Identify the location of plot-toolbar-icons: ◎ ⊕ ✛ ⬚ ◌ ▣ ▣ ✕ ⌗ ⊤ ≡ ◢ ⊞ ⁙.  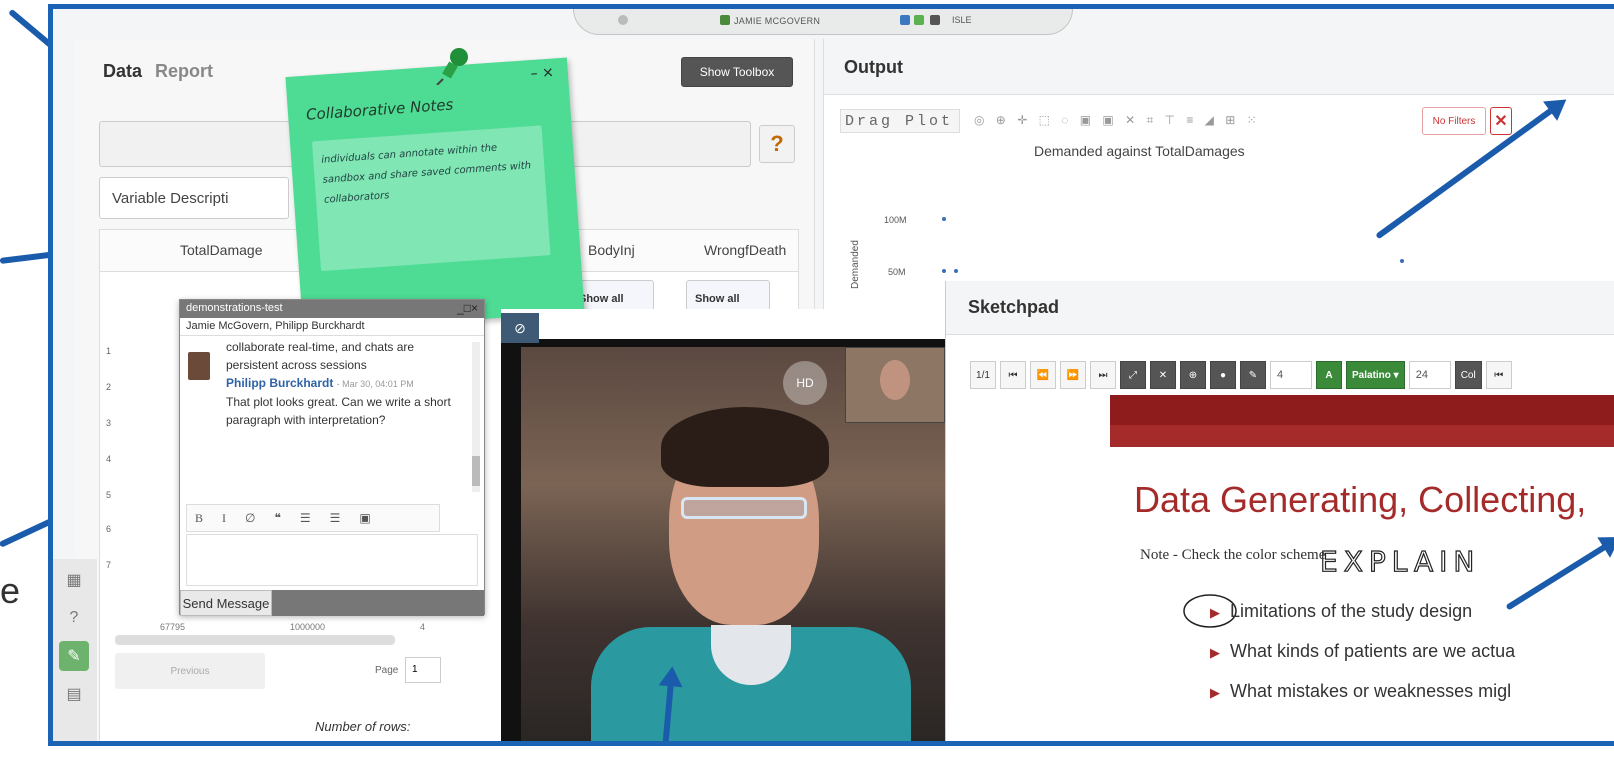
(1117, 120).